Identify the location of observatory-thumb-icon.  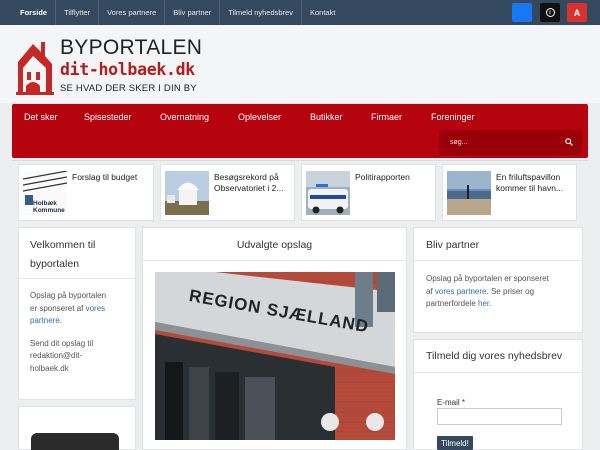
(187, 193).